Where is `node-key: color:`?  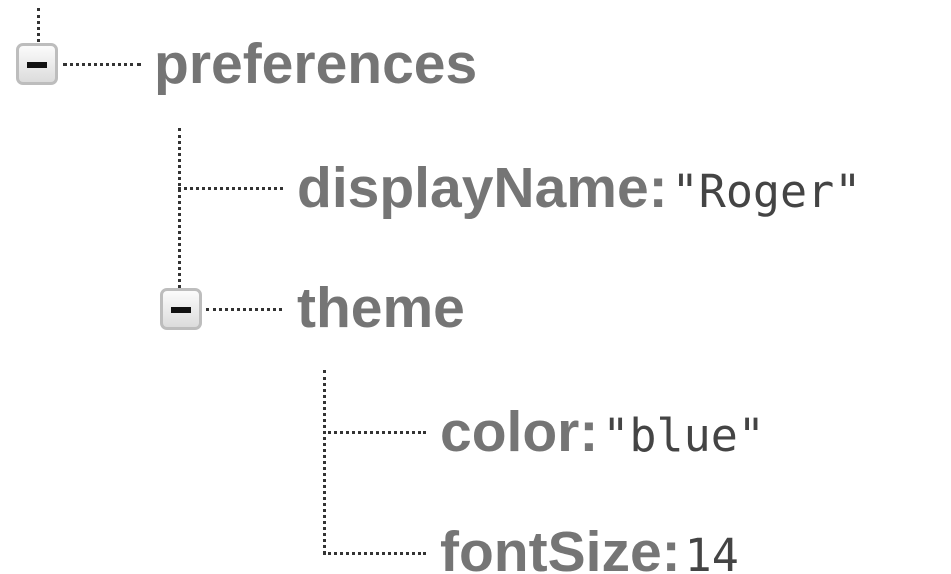
node-key: color: is located at coordinates (519, 432).